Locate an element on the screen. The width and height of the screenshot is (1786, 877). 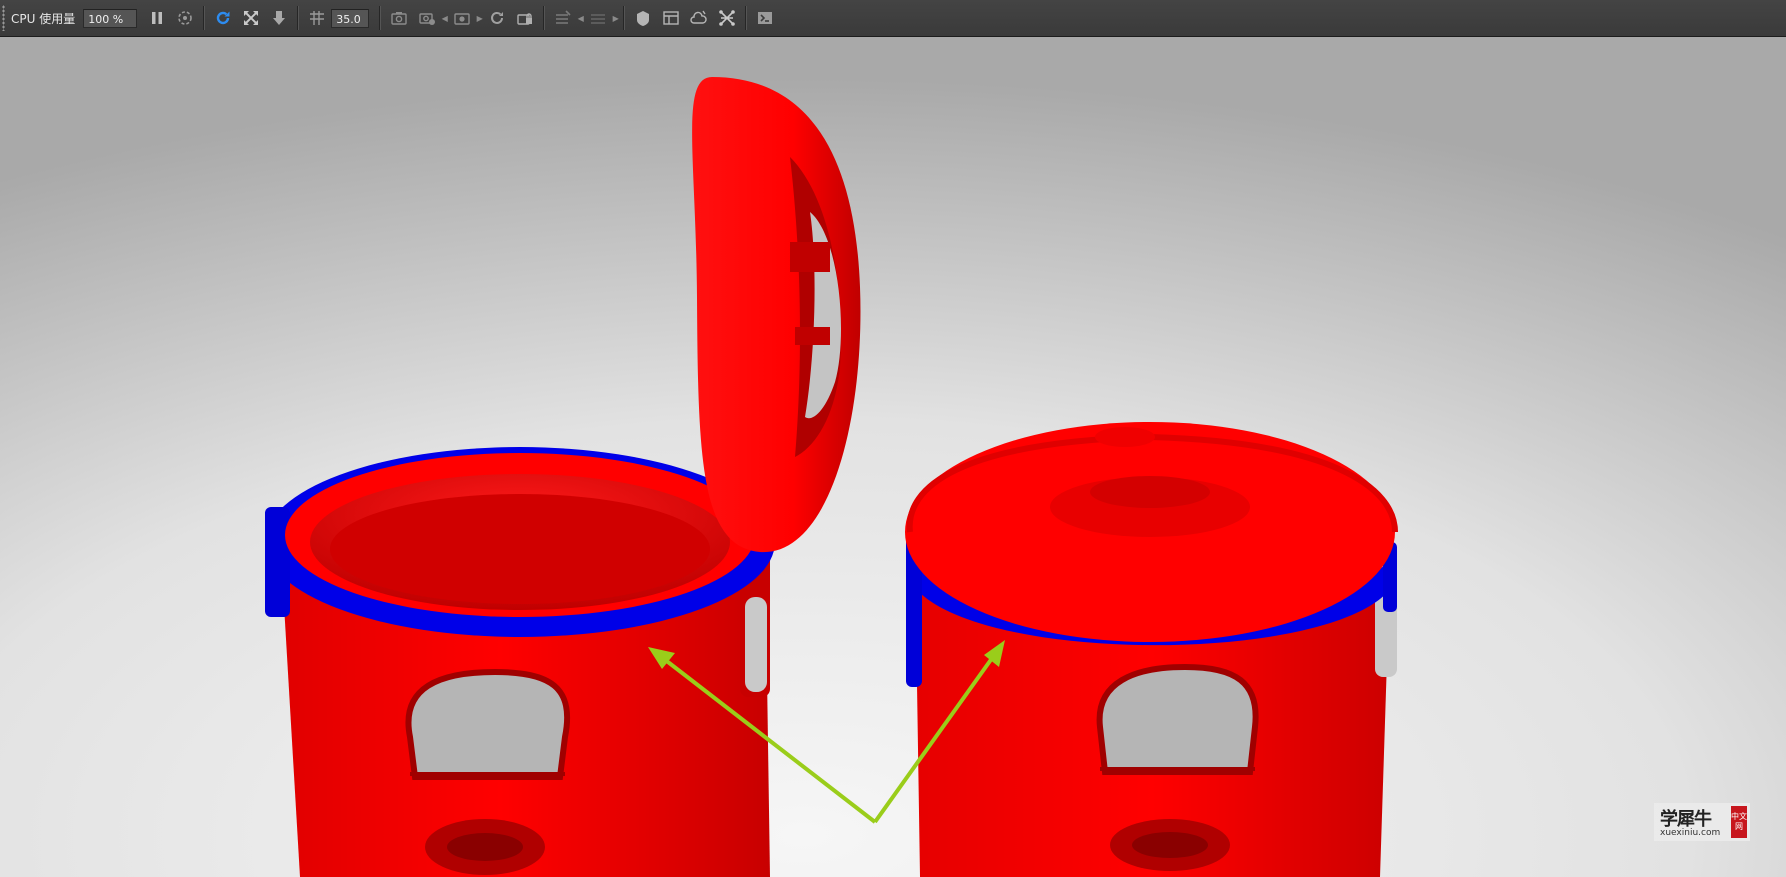
watermark-badge: 中文网 is located at coordinates (1739, 822).